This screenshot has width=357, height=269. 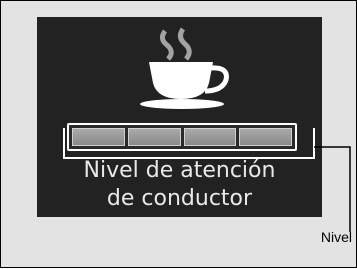 What do you see at coordinates (179, 170) in the screenshot?
I see `attention-label-line1: Nivel de atención` at bounding box center [179, 170].